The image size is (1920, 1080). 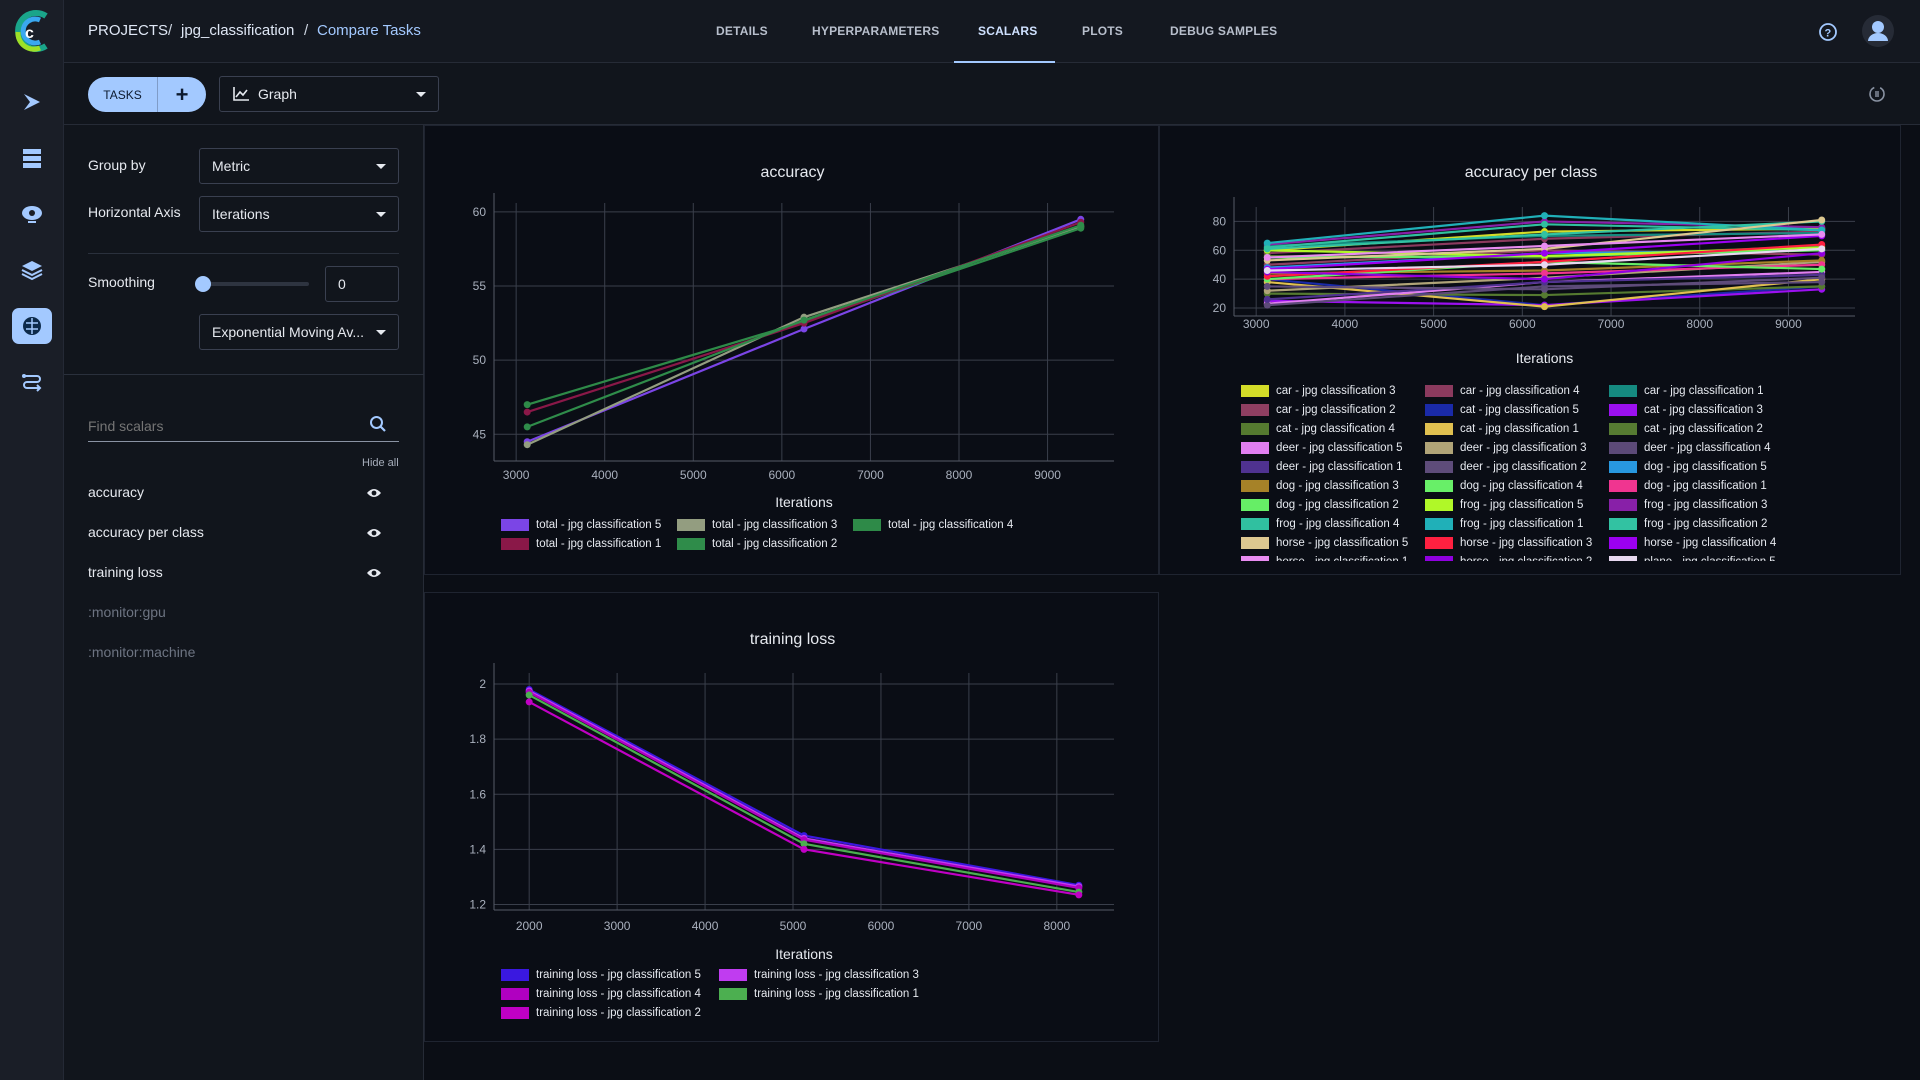 I want to click on legend-item: total - jpg classification 5, so click(x=581, y=525).